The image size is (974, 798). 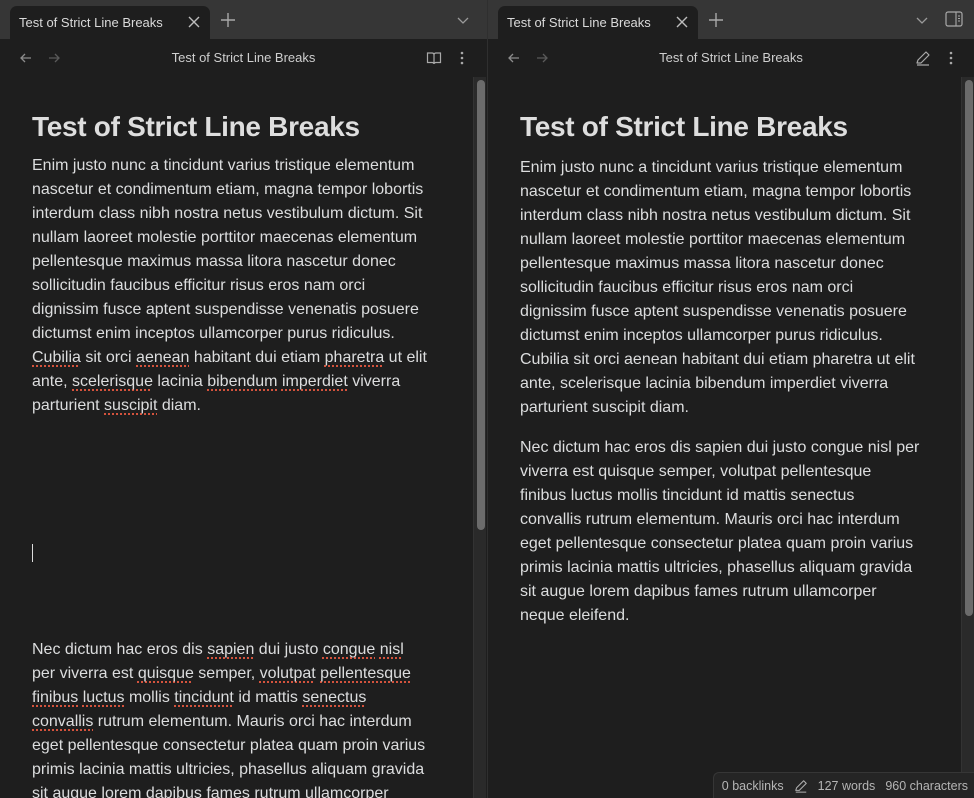 What do you see at coordinates (604, 407) in the screenshot?
I see `text-run: parturient suscipit diam.` at bounding box center [604, 407].